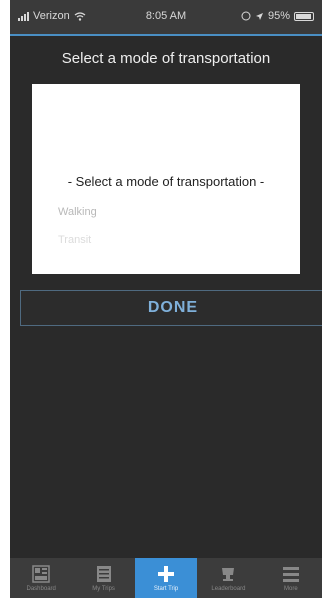  What do you see at coordinates (74, 240) in the screenshot?
I see `picker-option-transit: Transit` at bounding box center [74, 240].